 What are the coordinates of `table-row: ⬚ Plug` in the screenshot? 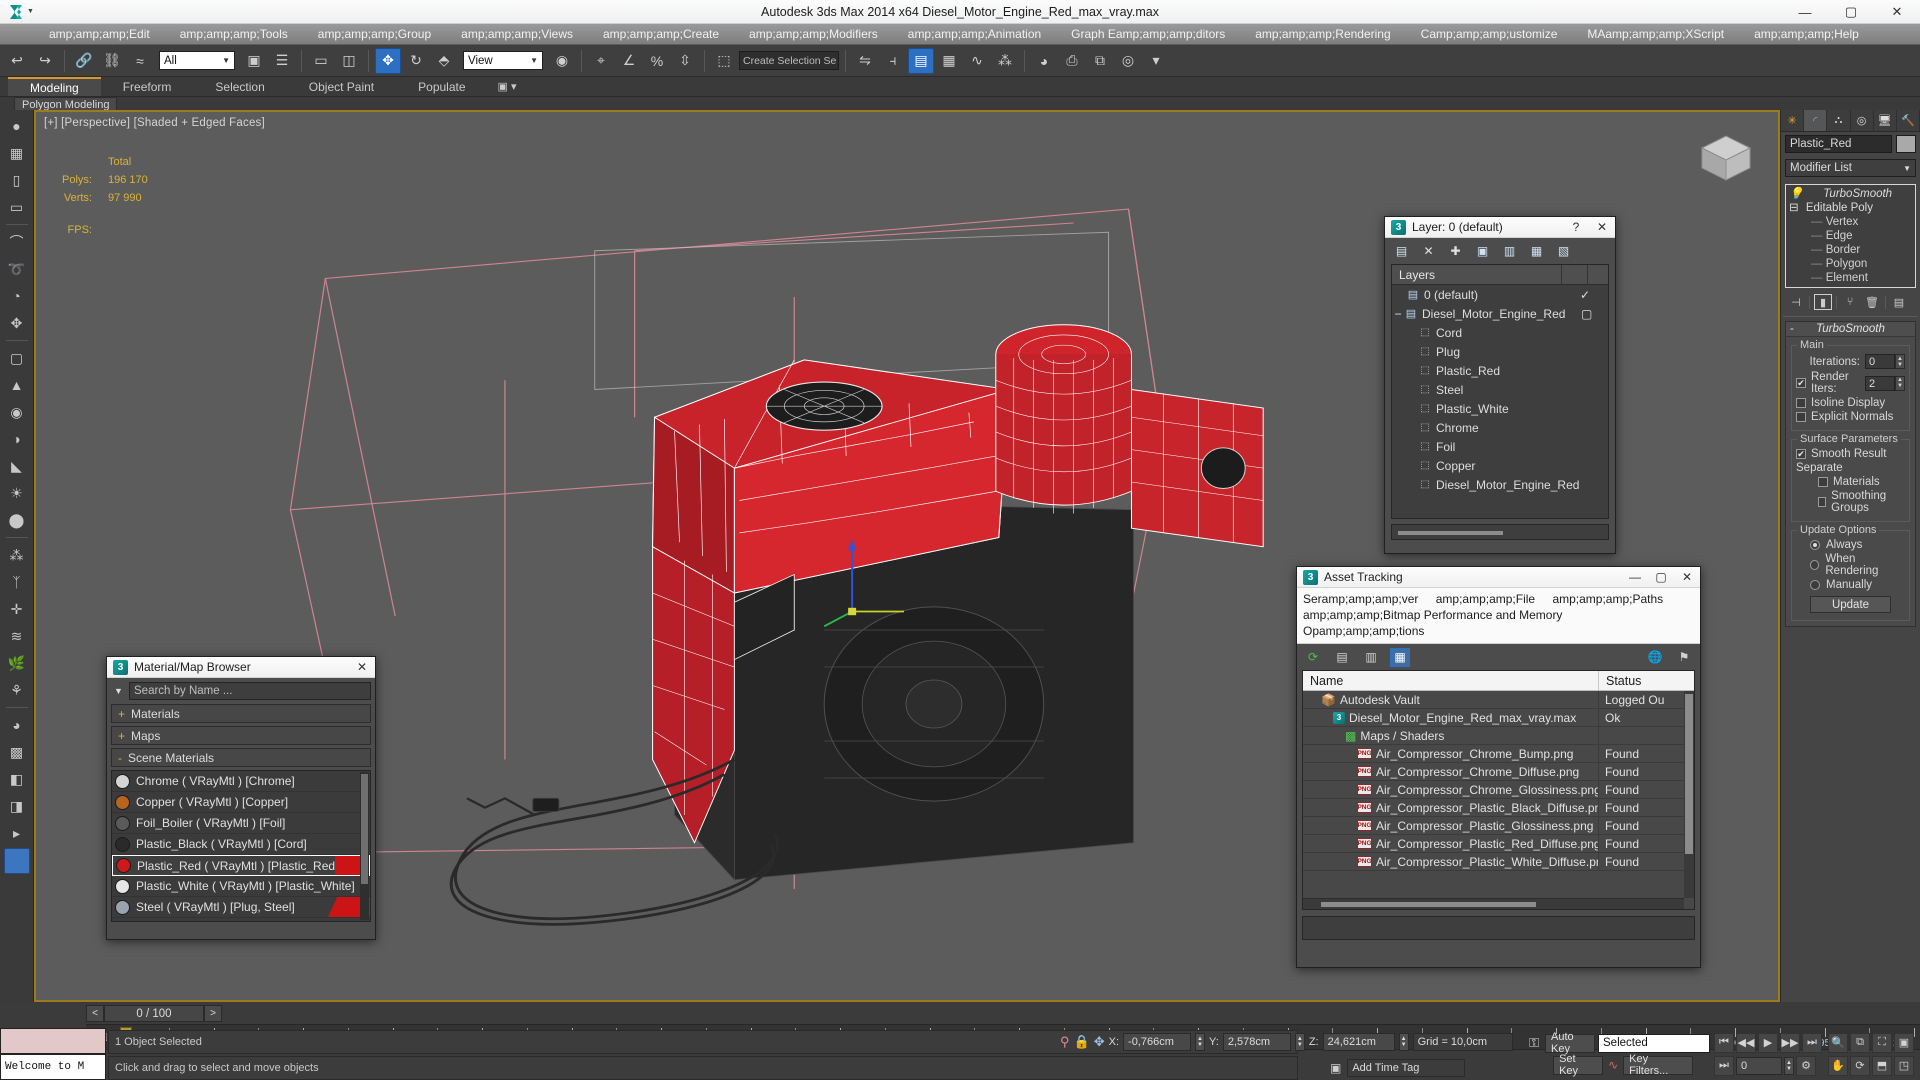 It's located at (1500, 351).